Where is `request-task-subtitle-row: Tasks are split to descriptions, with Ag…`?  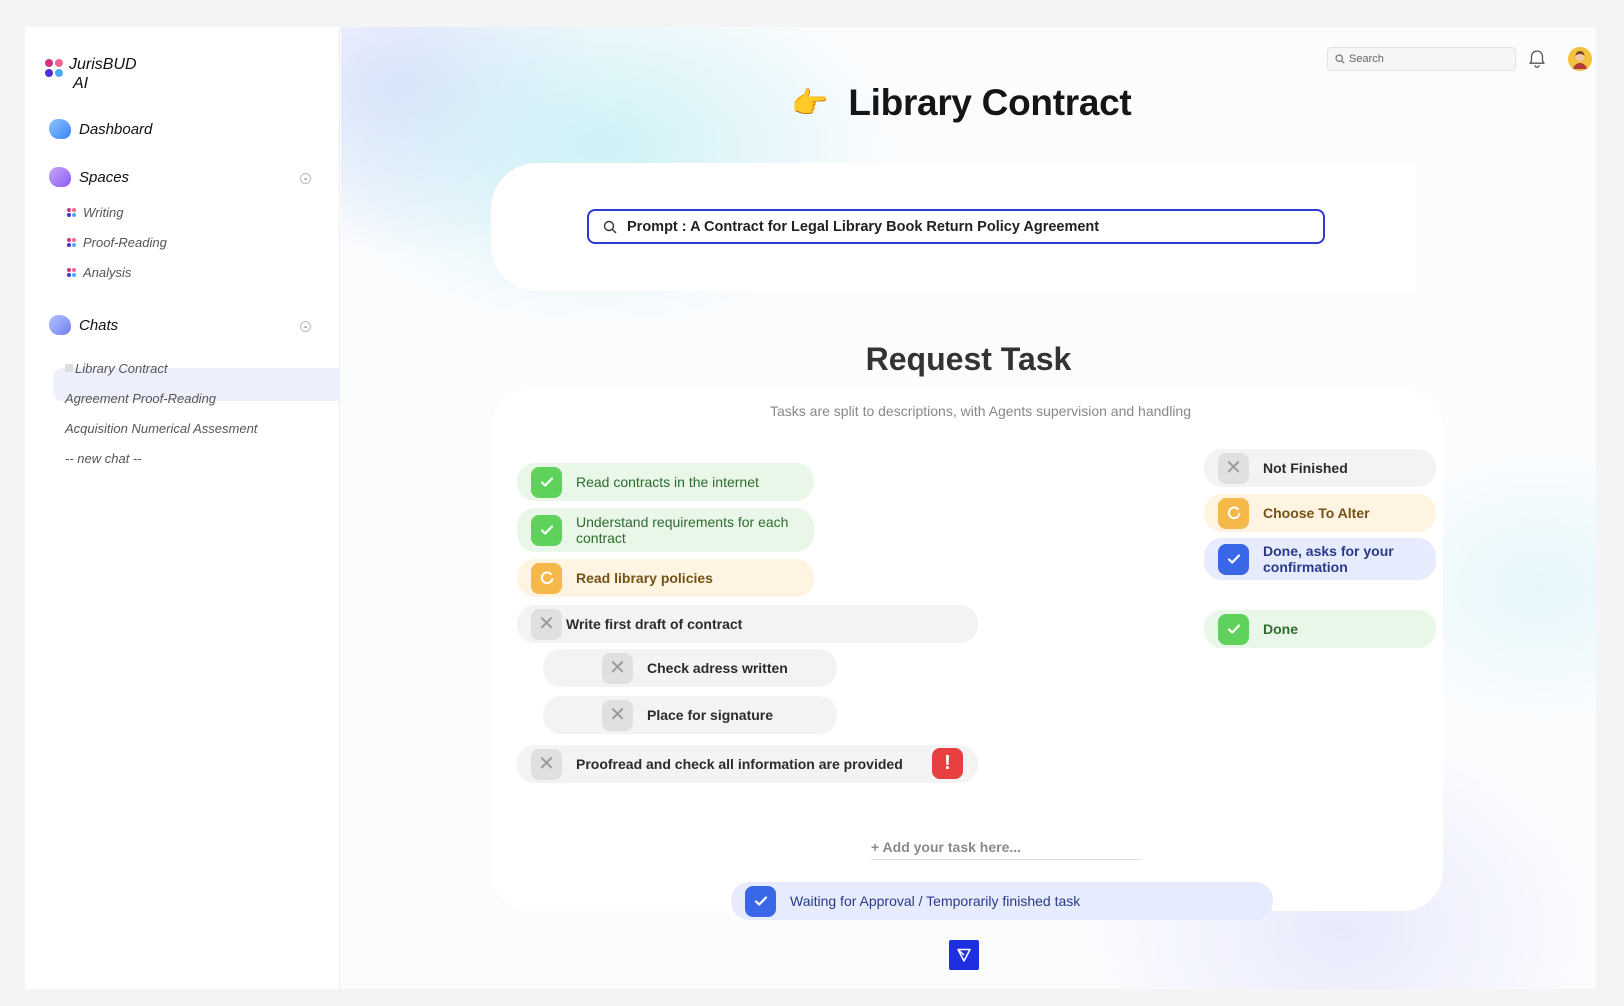
request-task-subtitle-row: Tasks are split to descriptions, with Ag… is located at coordinates (968, 411).